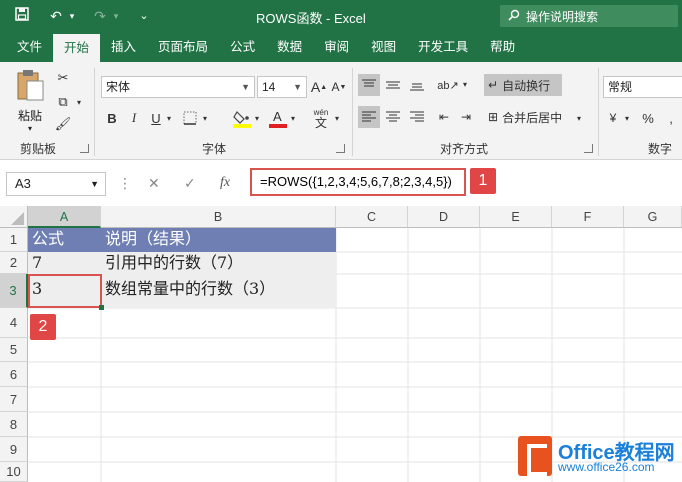  I want to click on cell-a2: 7, so click(64, 263).